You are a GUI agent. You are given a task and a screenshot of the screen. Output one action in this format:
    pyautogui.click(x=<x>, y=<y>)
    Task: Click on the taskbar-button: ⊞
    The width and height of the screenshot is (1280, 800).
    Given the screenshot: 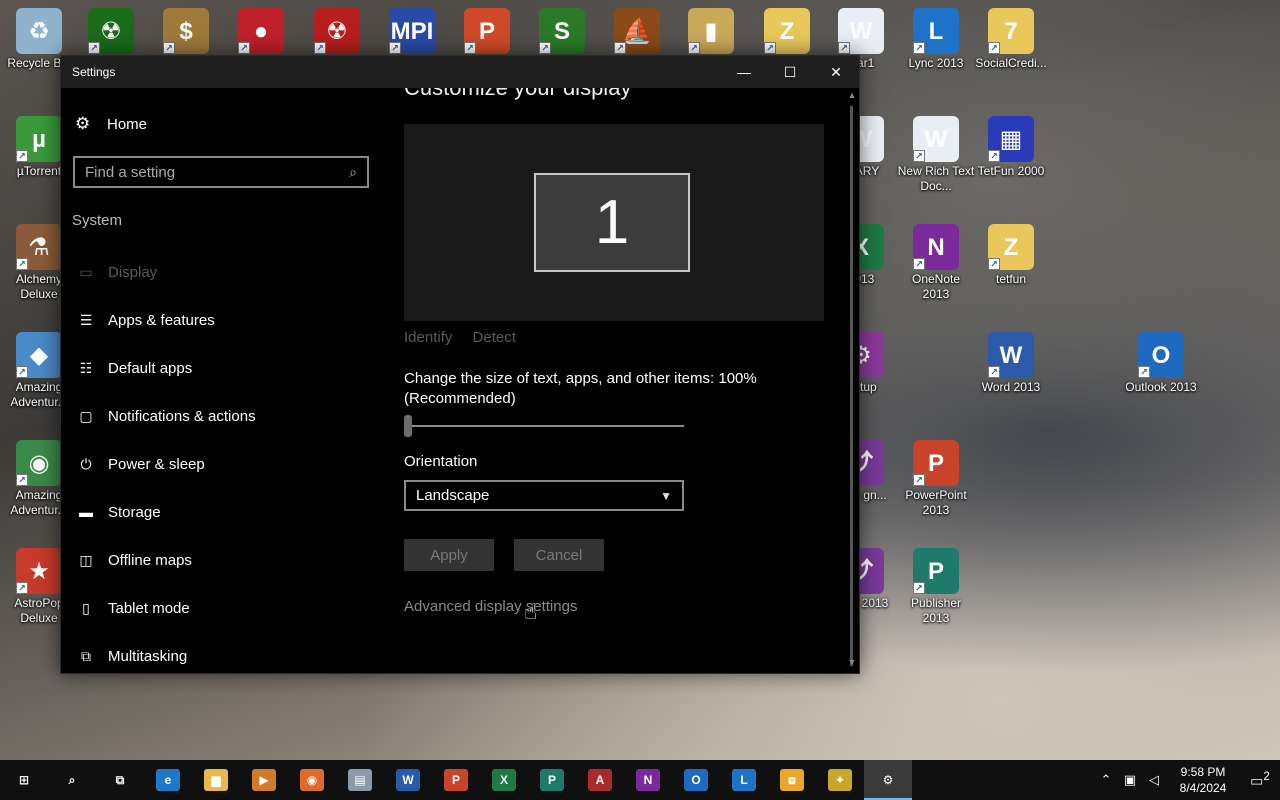 What is the action you would take?
    pyautogui.click(x=24, y=780)
    